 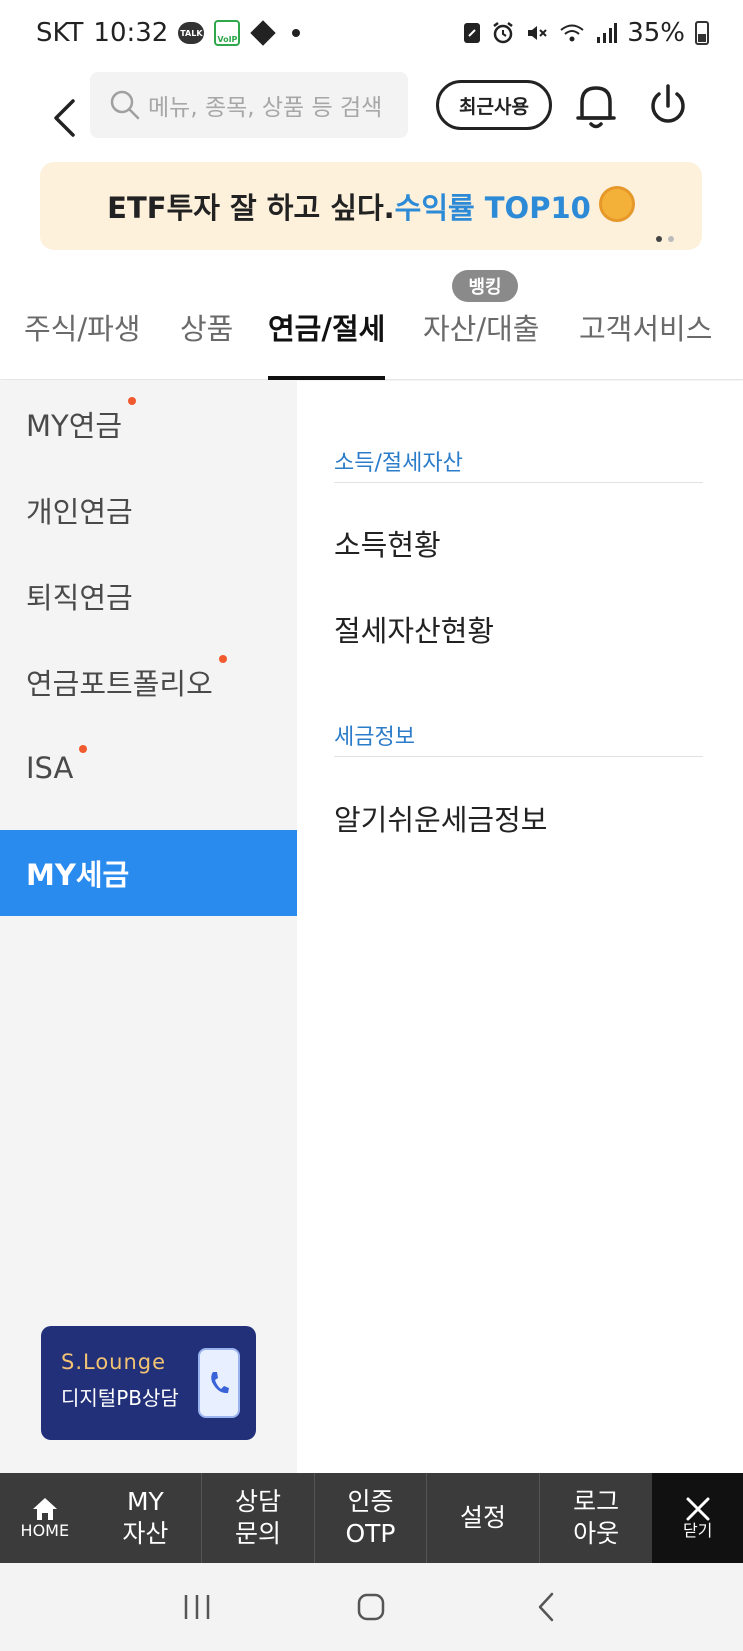 I want to click on search-input: 메뉴, 종목, 상품 등 검색, so click(x=249, y=105).